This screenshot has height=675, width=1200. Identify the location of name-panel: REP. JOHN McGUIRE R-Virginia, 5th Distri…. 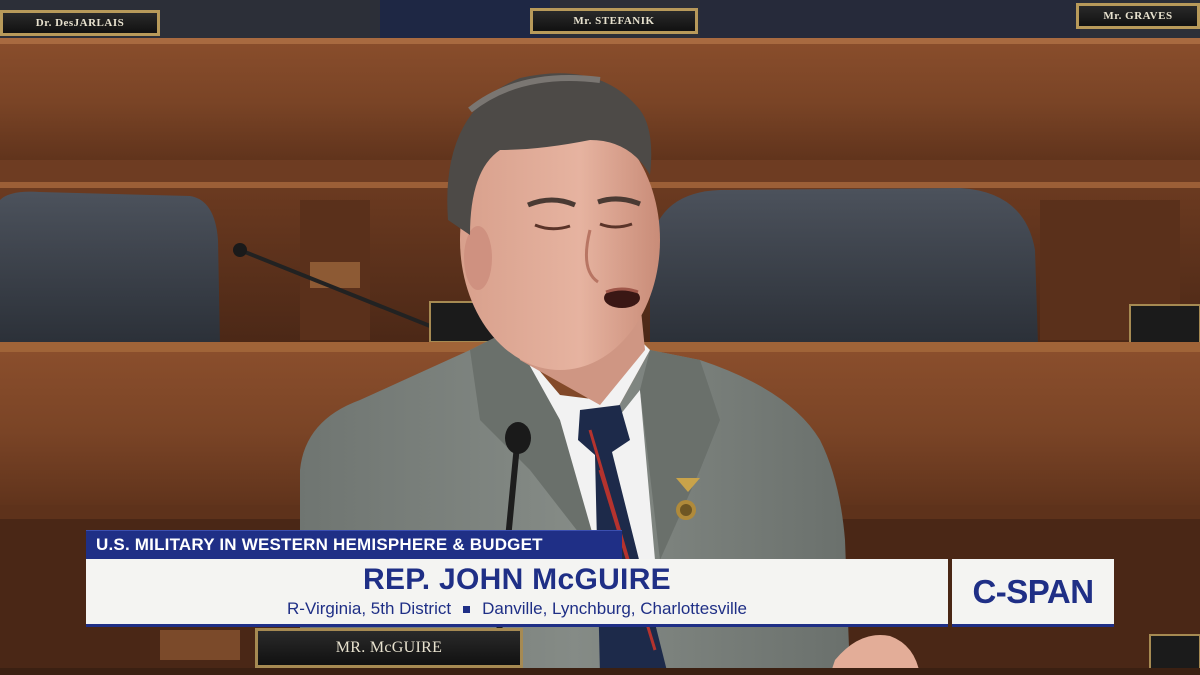
(517, 593).